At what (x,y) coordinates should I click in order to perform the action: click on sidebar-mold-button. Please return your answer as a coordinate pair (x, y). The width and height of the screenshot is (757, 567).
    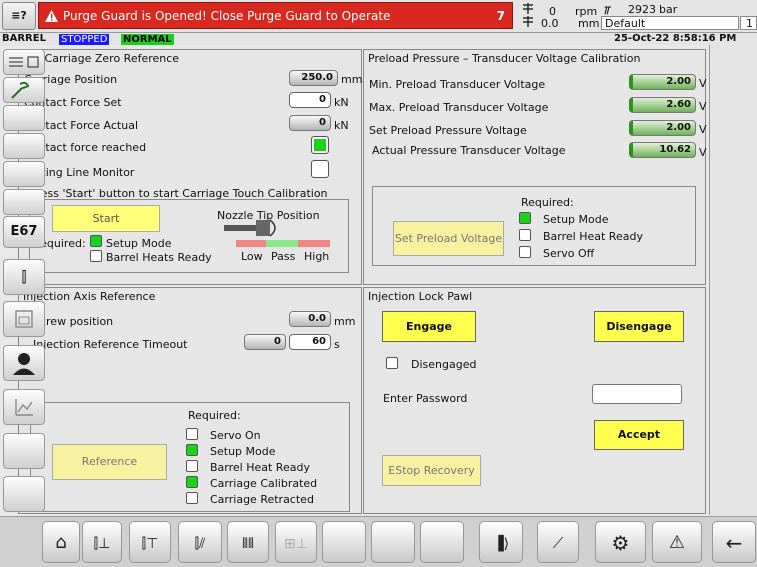
    Looking at the image, I should click on (24, 319).